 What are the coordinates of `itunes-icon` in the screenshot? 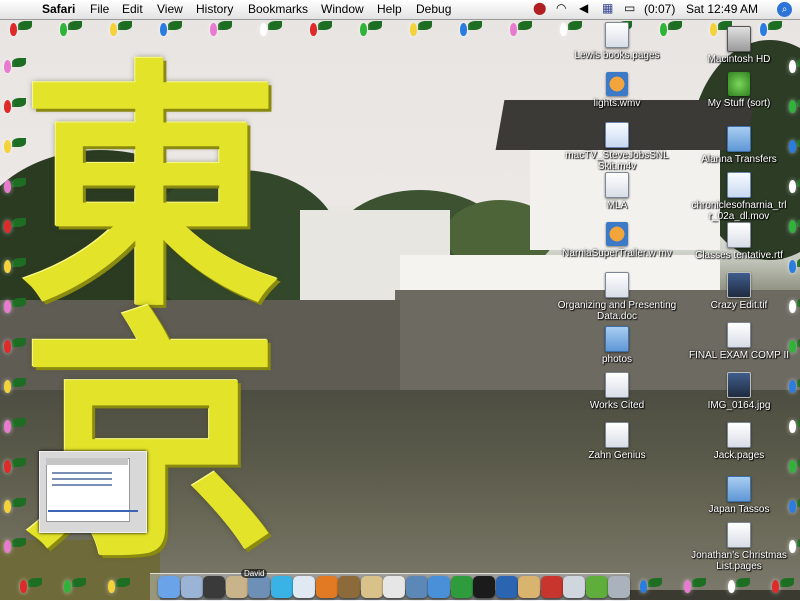 It's located at (304, 587).